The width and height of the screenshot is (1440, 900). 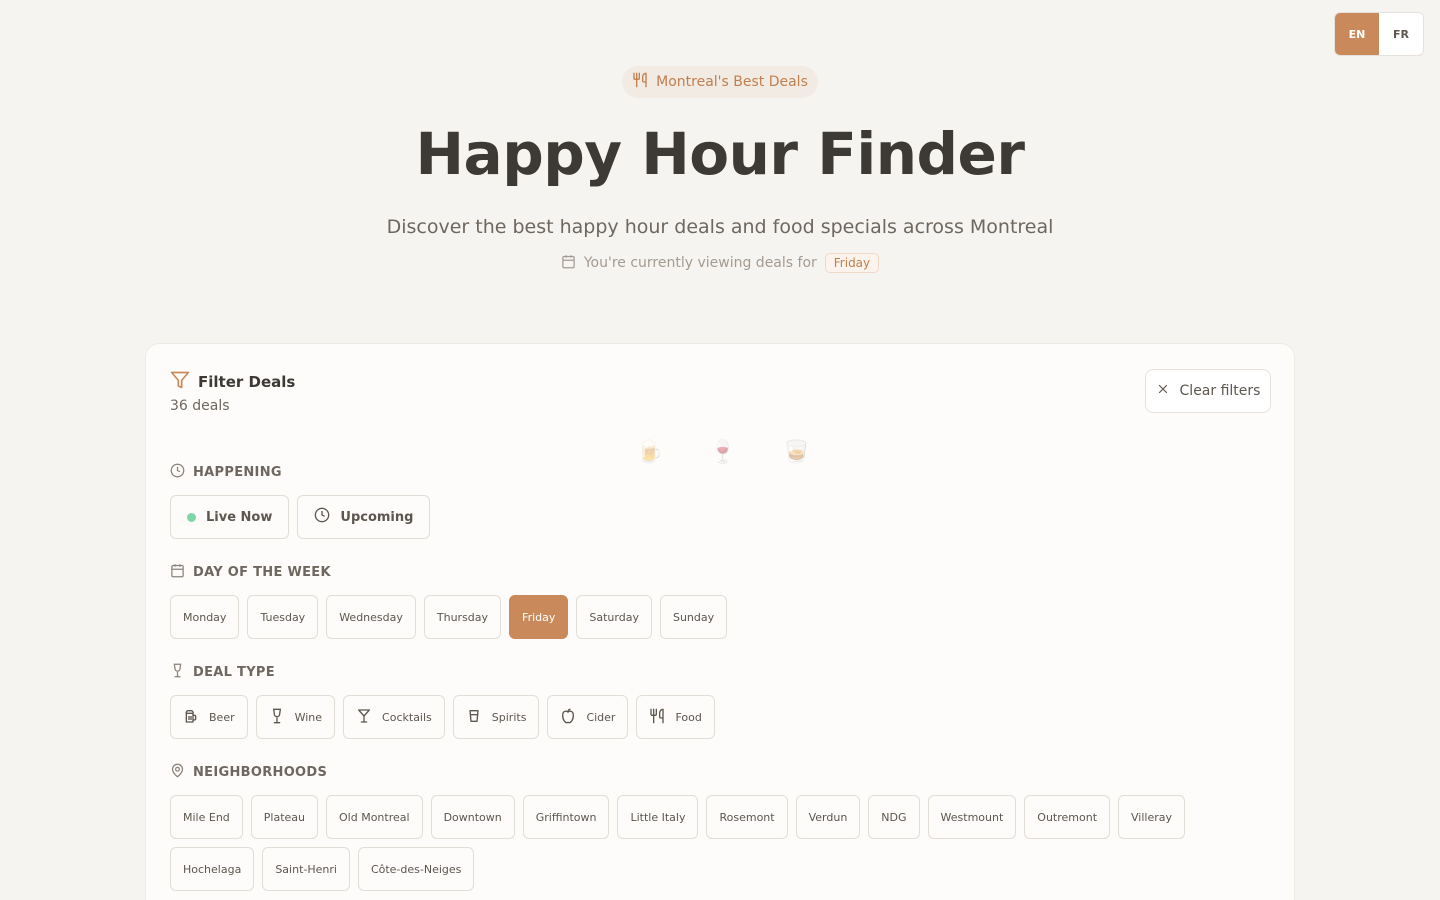 I want to click on filter-title: Filter Deals, so click(x=247, y=382).